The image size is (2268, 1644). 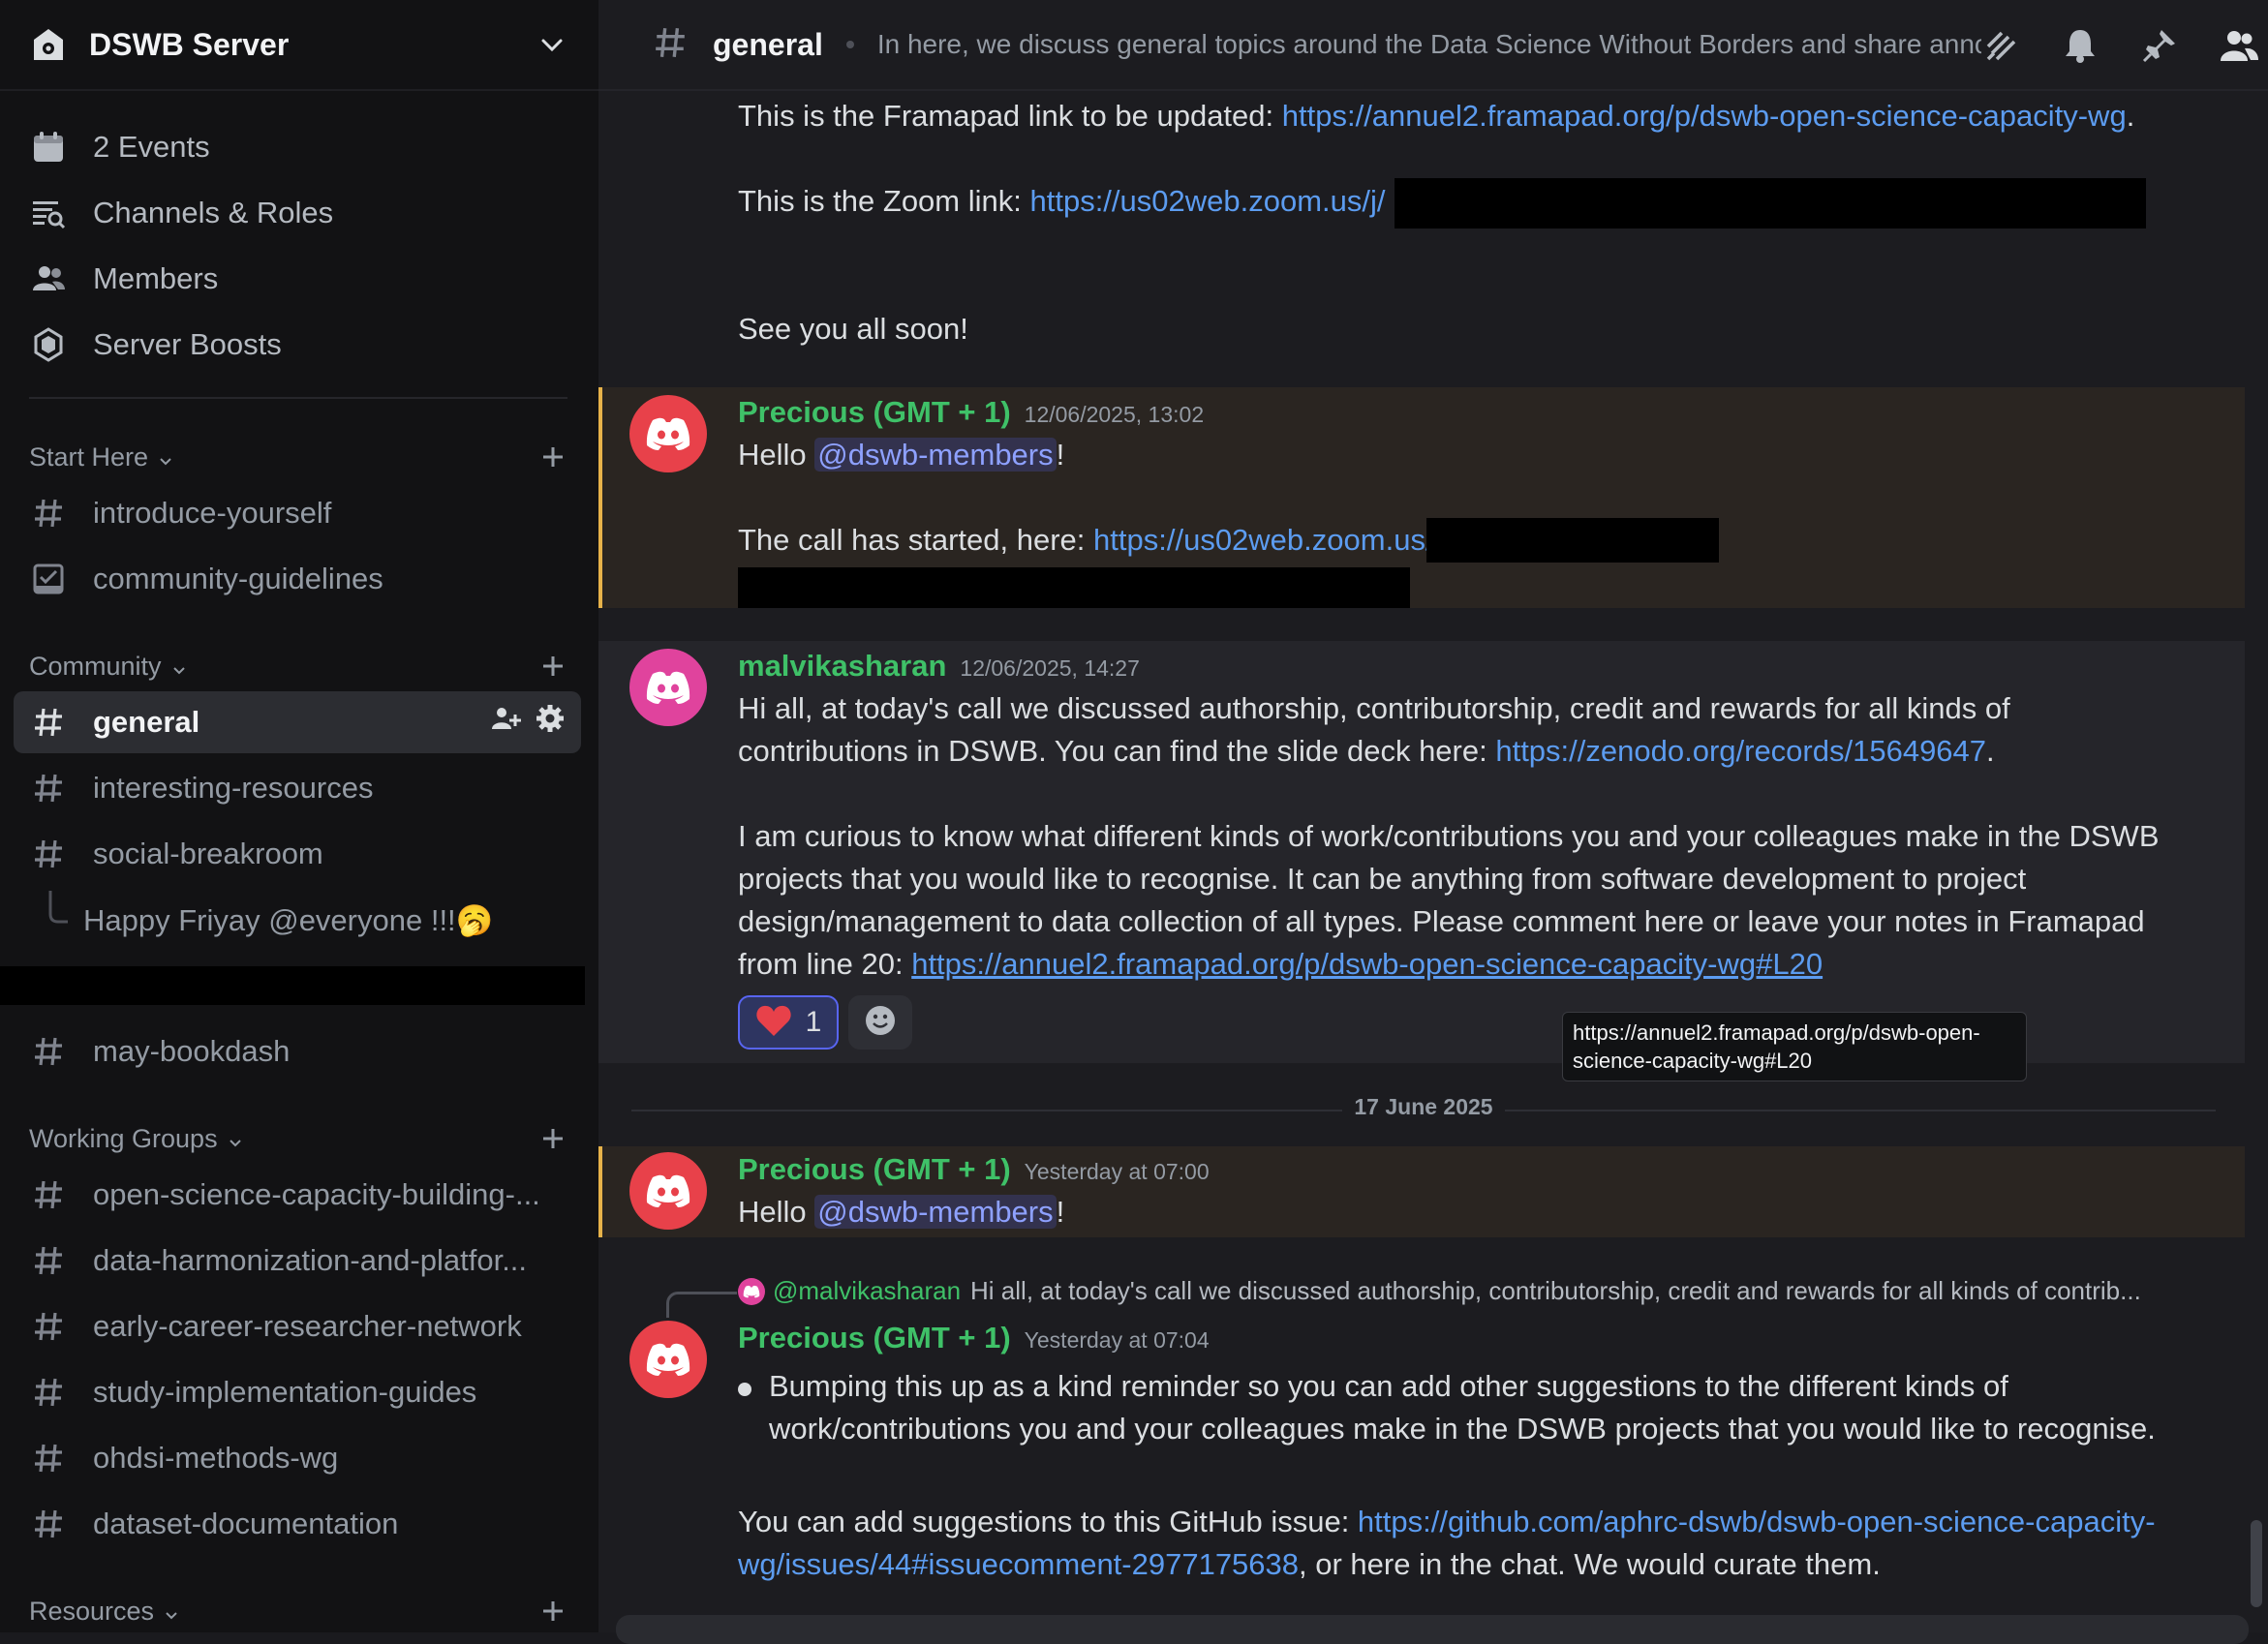 I want to click on add-reaction-button, so click(x=880, y=1022).